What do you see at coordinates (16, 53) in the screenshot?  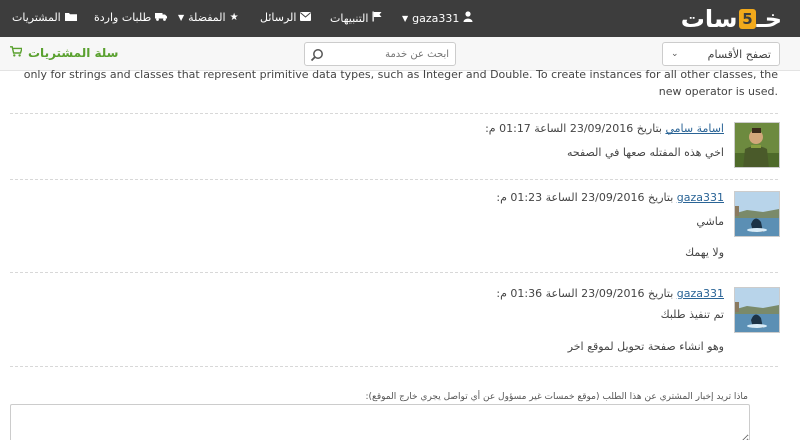 I see `cart-icon` at bounding box center [16, 53].